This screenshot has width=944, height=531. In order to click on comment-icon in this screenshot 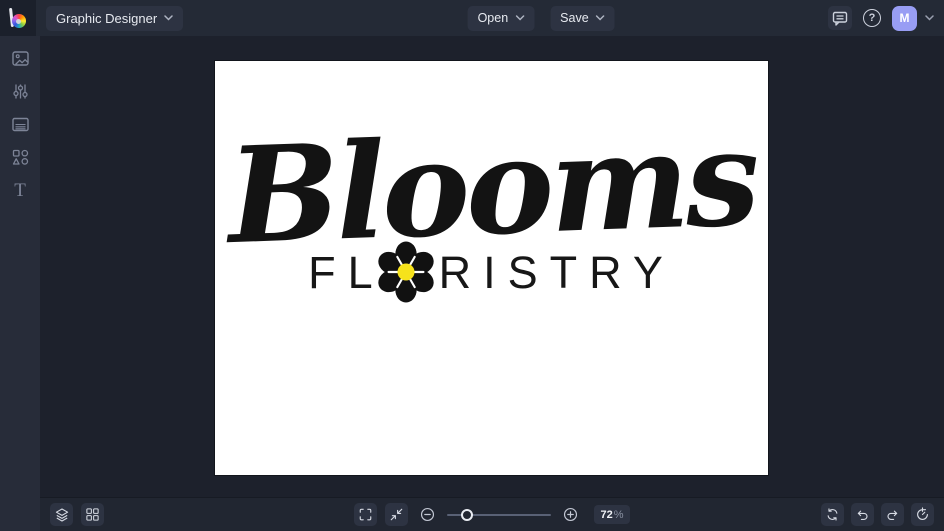, I will do `click(840, 18)`.